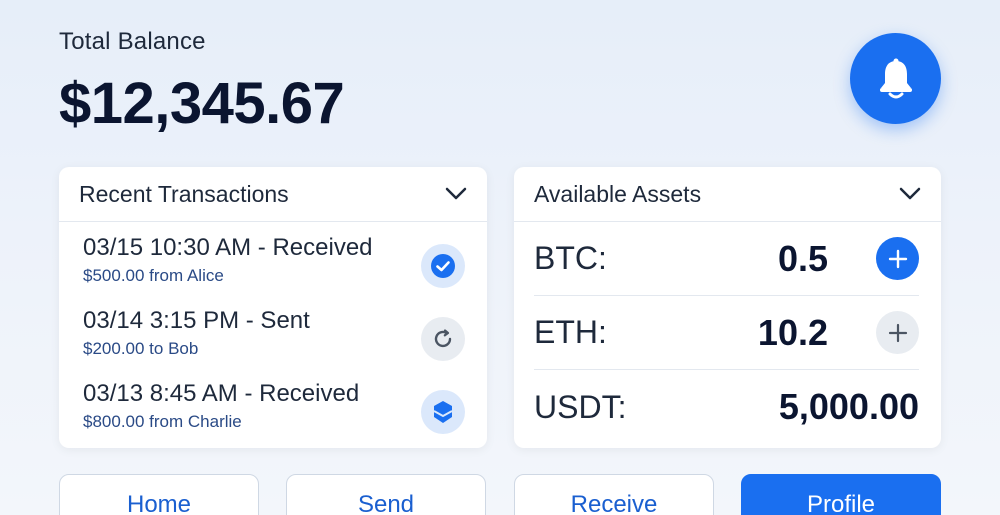 The width and height of the screenshot is (1000, 515). What do you see at coordinates (275, 338) in the screenshot?
I see `transaction-item: 03/14 3:15 PM - Sent $200.00 to Bob` at bounding box center [275, 338].